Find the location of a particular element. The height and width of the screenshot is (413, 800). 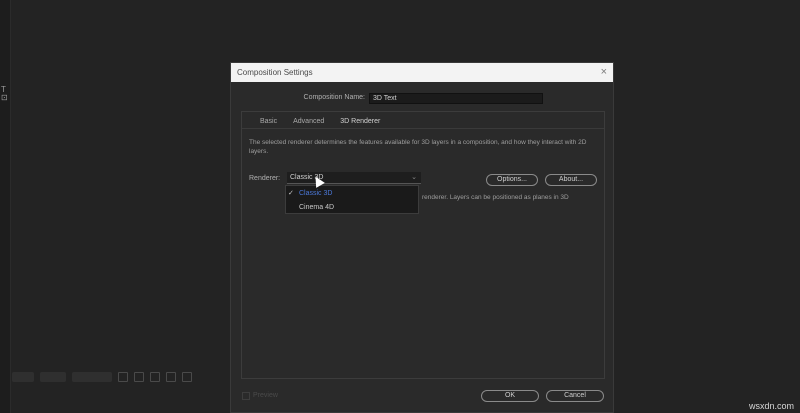

dialog-title: Composition Settings is located at coordinates (275, 72).